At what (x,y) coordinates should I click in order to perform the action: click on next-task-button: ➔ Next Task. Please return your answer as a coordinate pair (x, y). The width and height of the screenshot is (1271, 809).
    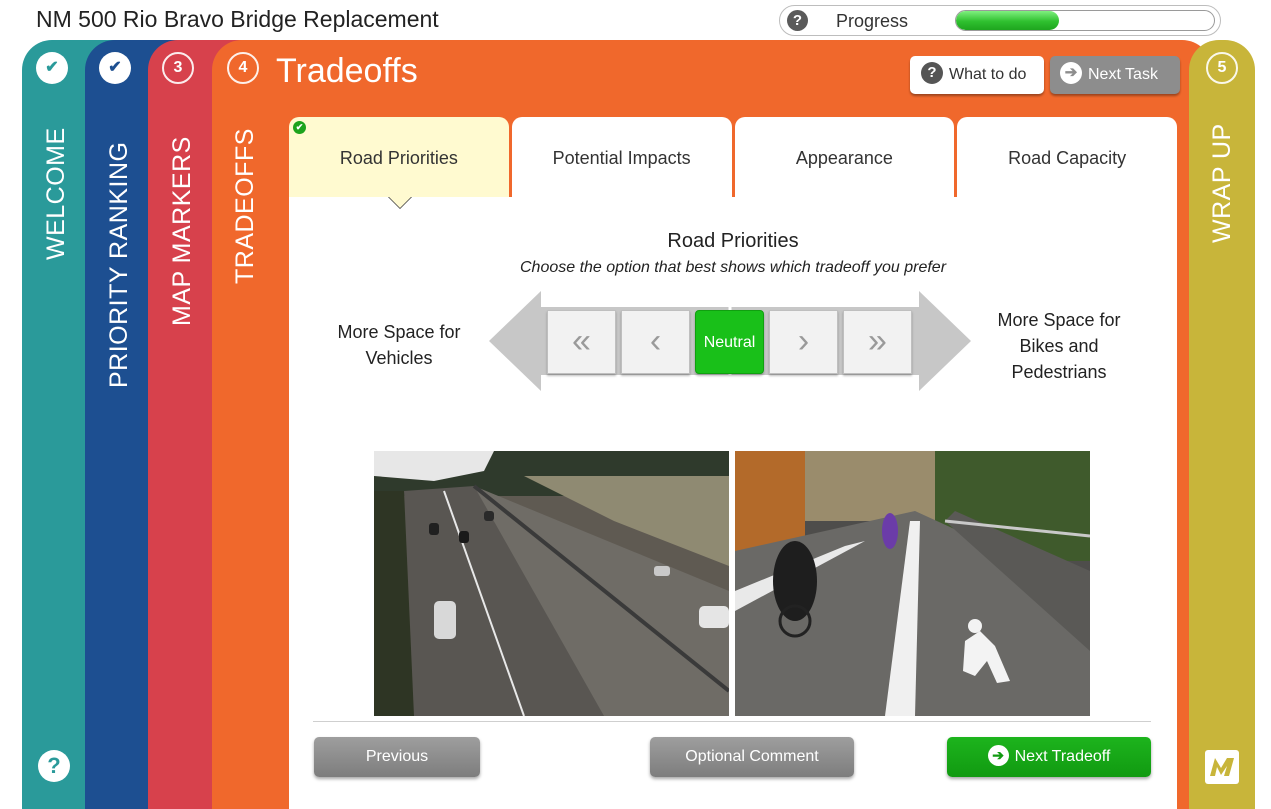
    Looking at the image, I should click on (1115, 75).